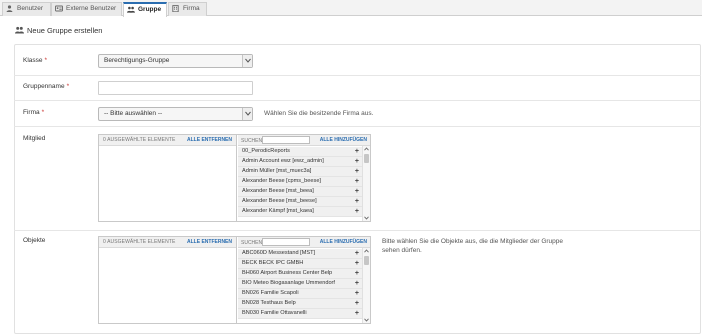 The height and width of the screenshot is (334, 702). Describe the element at coordinates (300, 172) in the screenshot. I see `list-item: Admin Müller [mst_muec3a] +` at that location.